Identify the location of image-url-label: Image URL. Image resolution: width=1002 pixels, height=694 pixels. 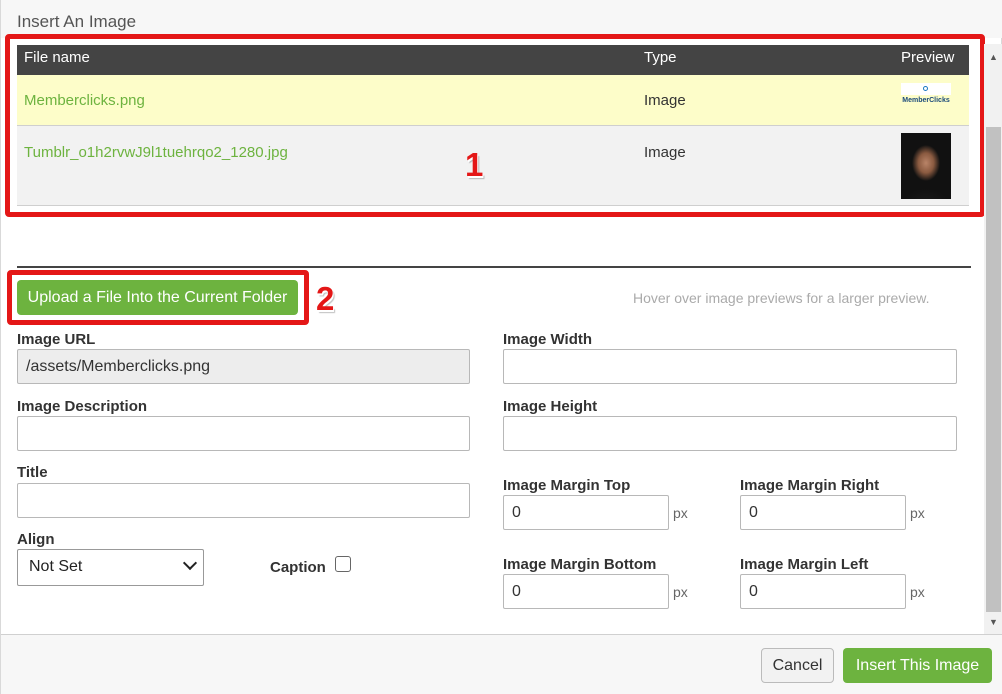
(56, 339).